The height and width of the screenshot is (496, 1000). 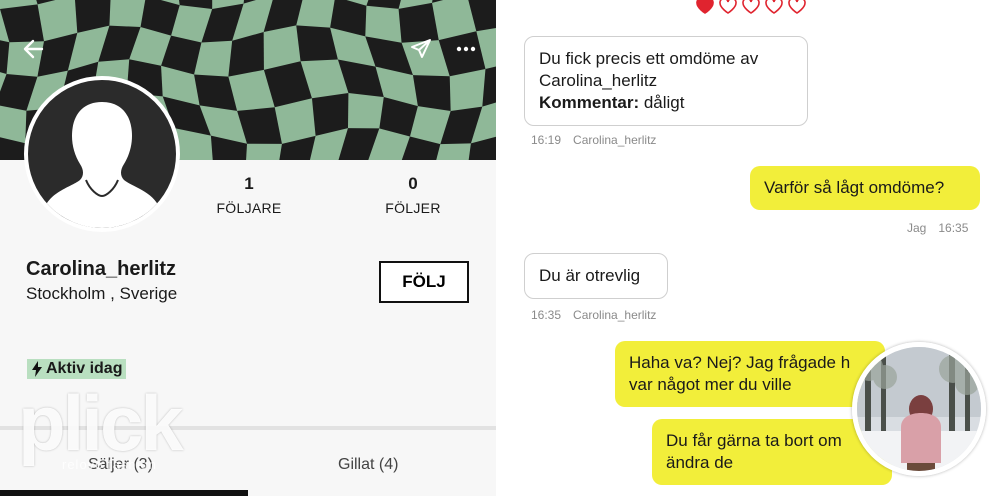 What do you see at coordinates (466, 49) in the screenshot?
I see `more-options-icon` at bounding box center [466, 49].